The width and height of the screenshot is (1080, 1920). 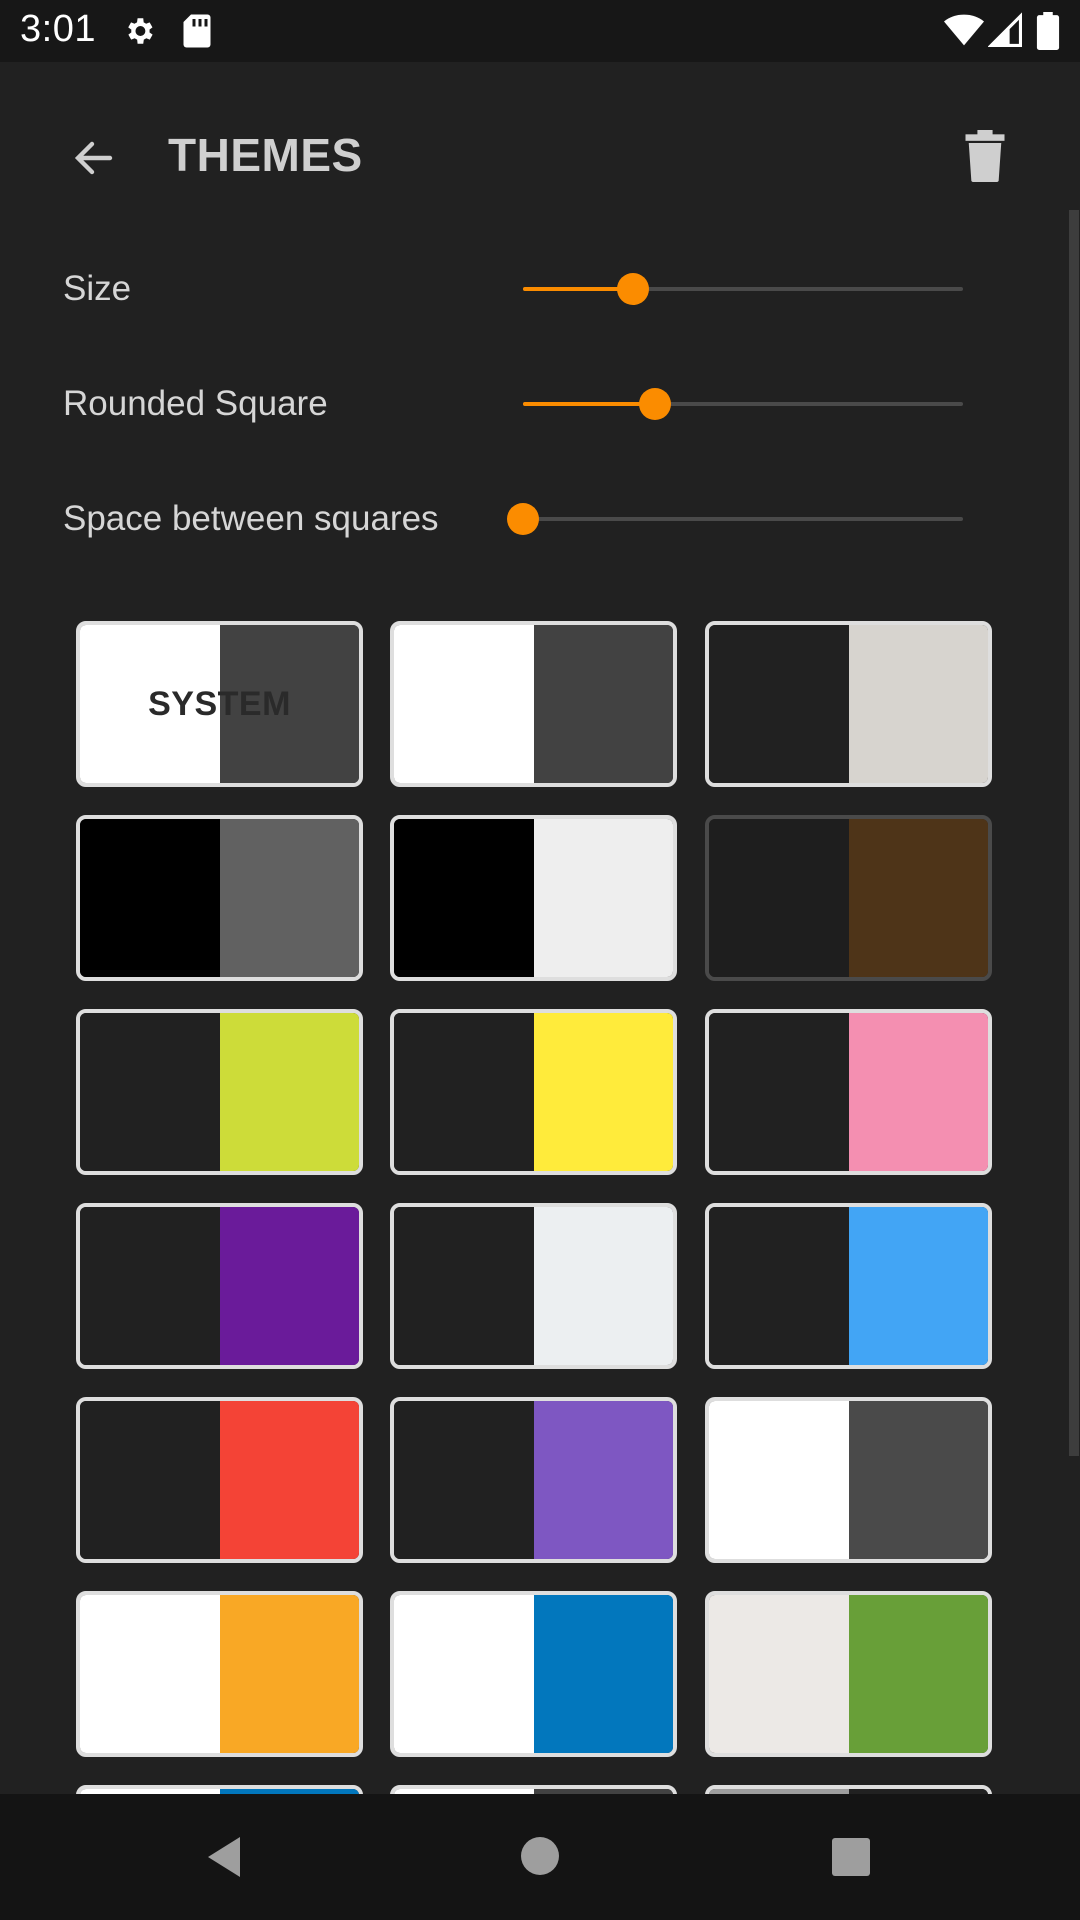 I want to click on theme-swatch: SYSTEM, so click(x=219, y=704).